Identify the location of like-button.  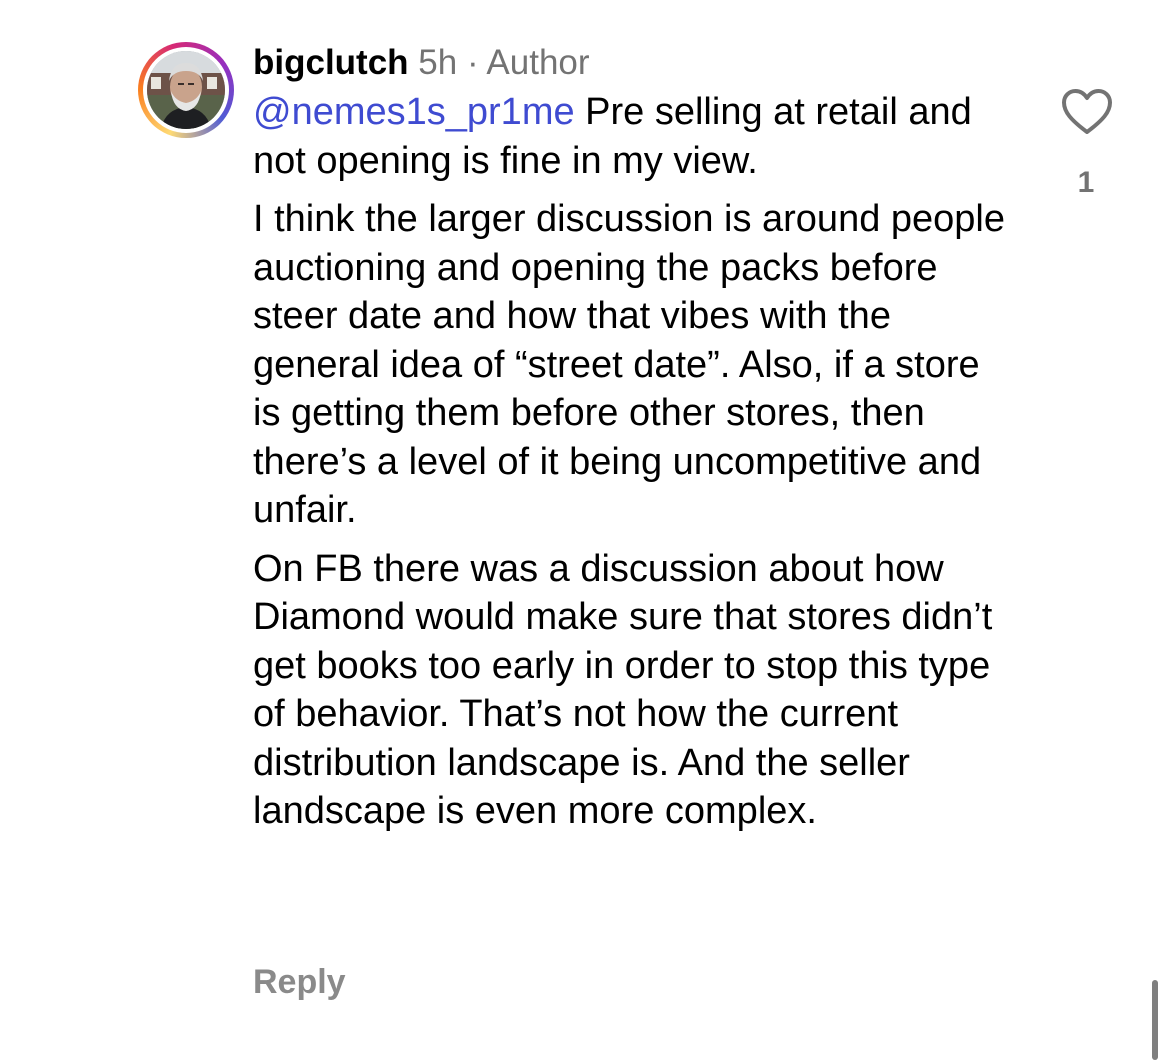
(1087, 112).